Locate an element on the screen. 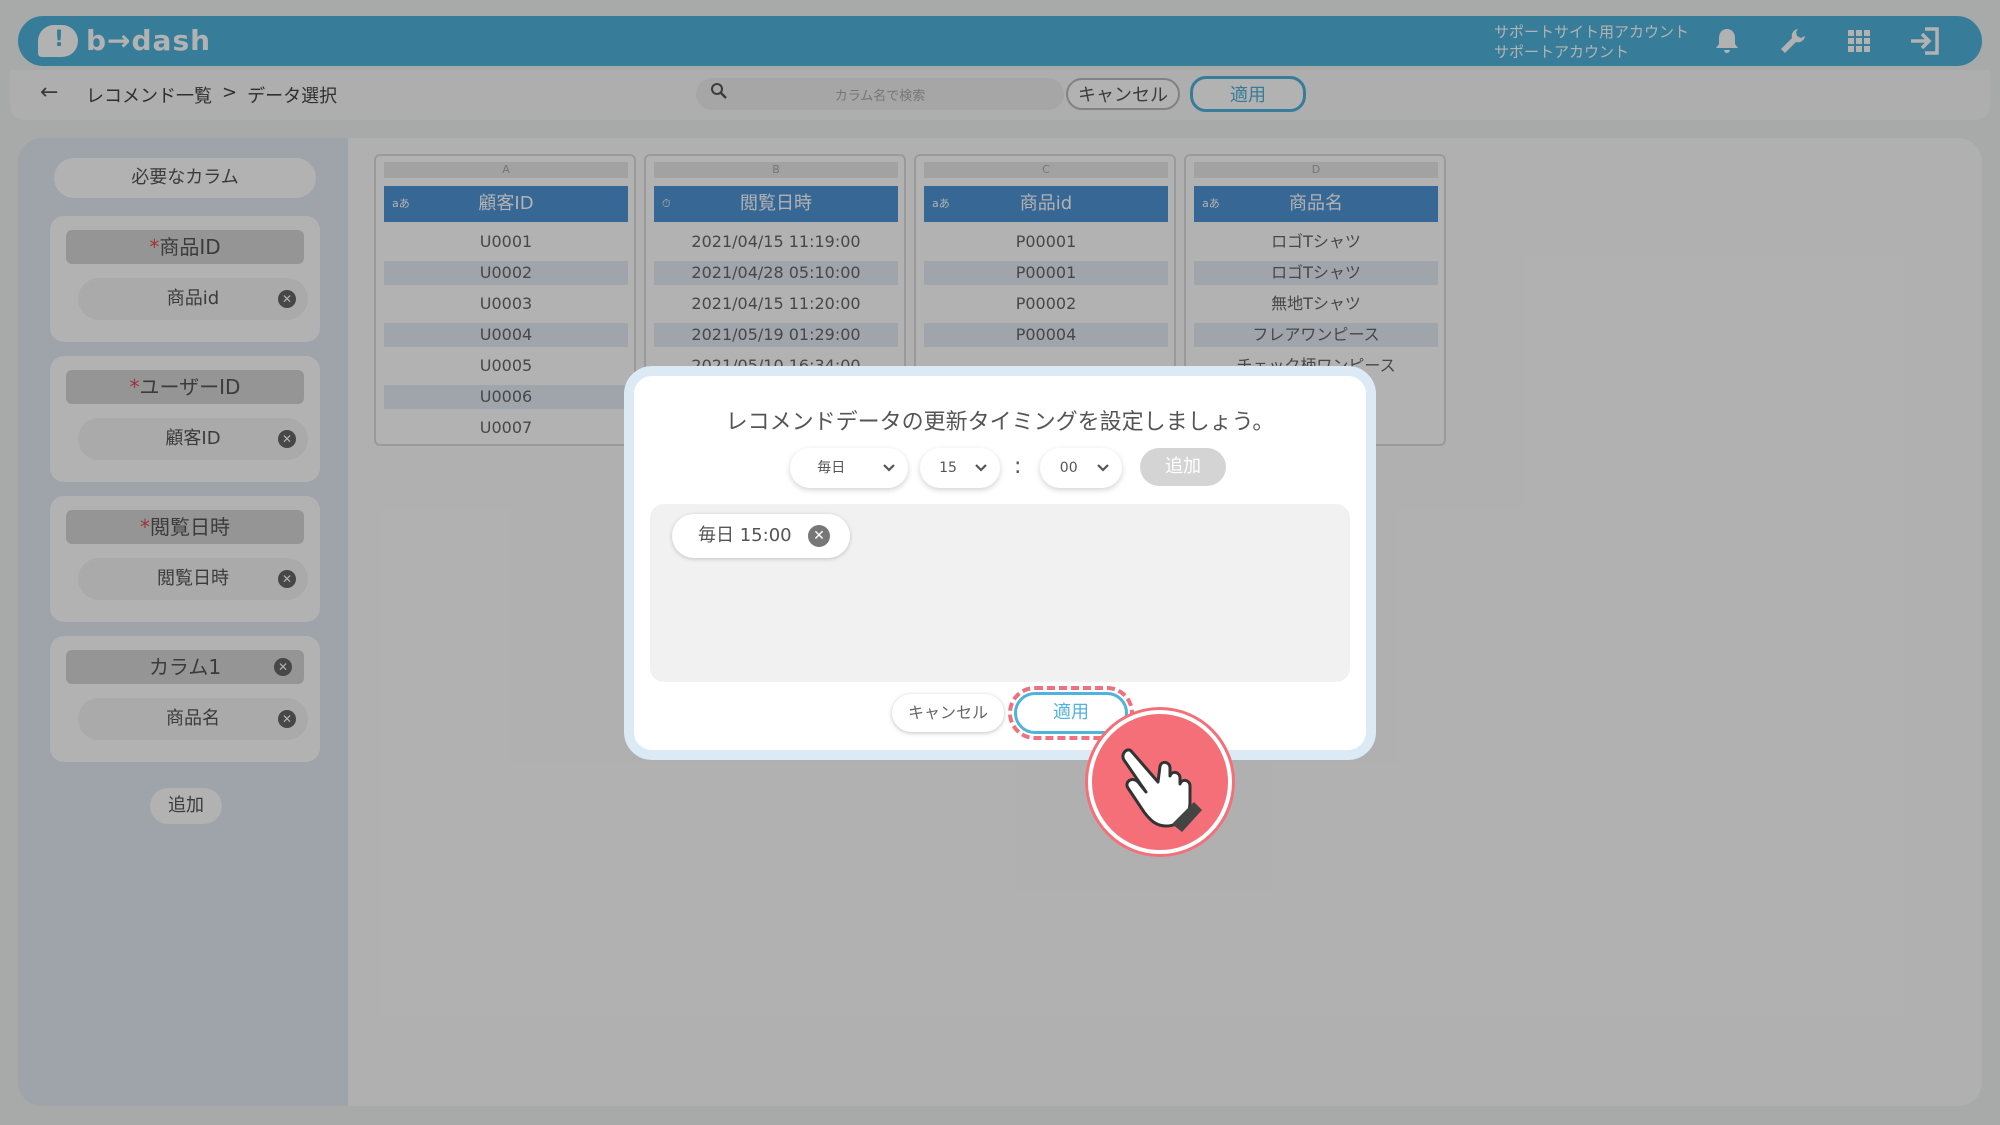 The height and width of the screenshot is (1125, 2000). schedule-list: 毎日 15:00 ✕ is located at coordinates (1000, 593).